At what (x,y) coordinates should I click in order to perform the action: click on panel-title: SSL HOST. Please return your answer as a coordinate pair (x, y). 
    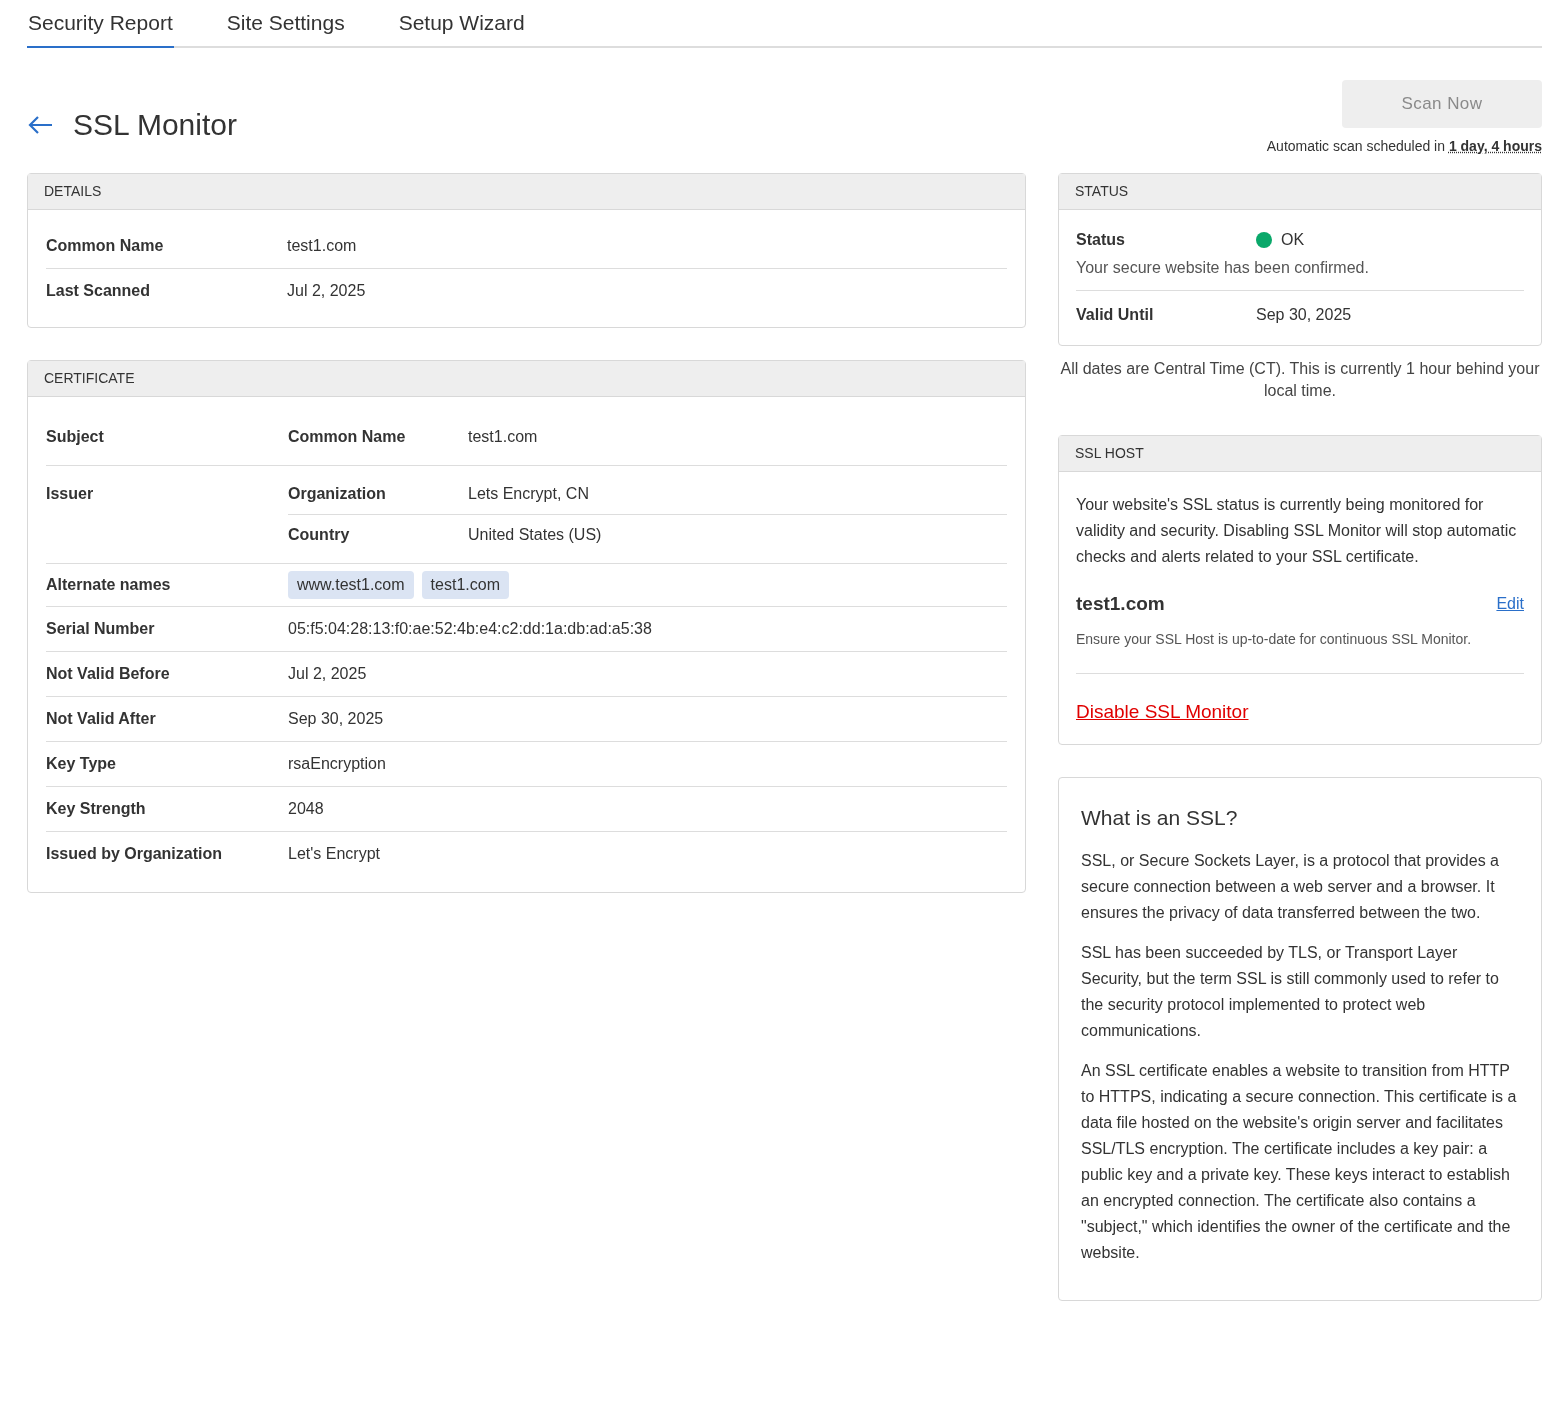
    Looking at the image, I should click on (1109, 453).